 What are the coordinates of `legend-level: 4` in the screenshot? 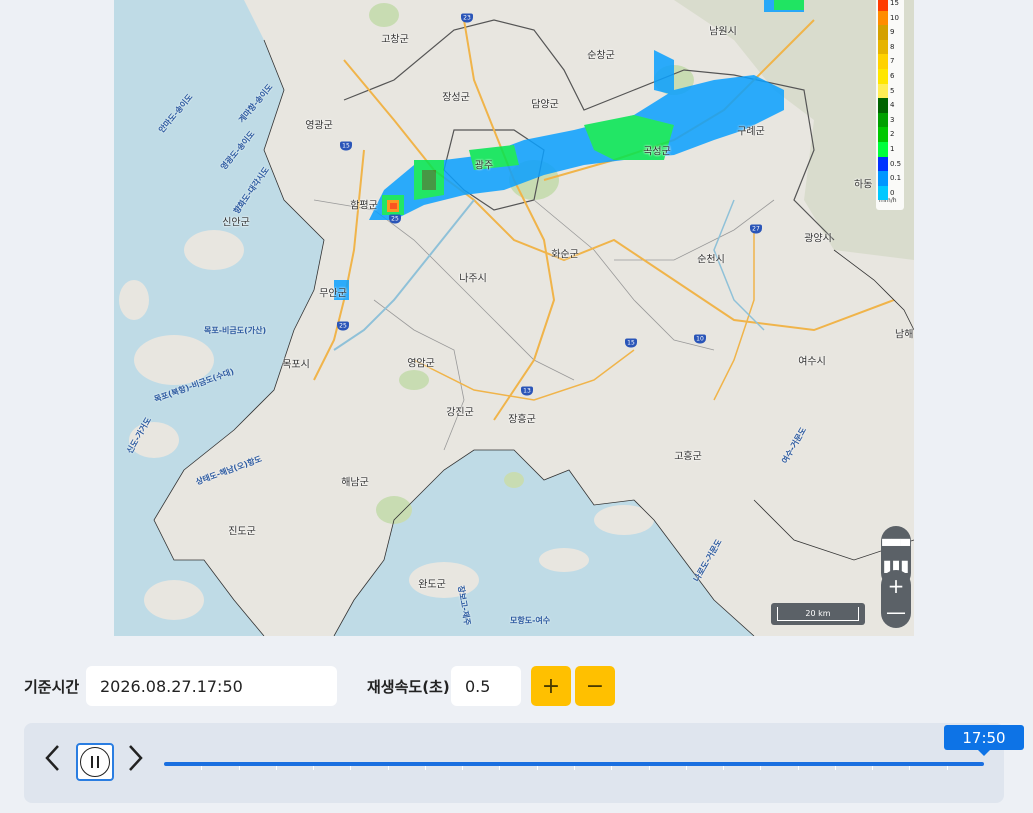 It's located at (892, 105).